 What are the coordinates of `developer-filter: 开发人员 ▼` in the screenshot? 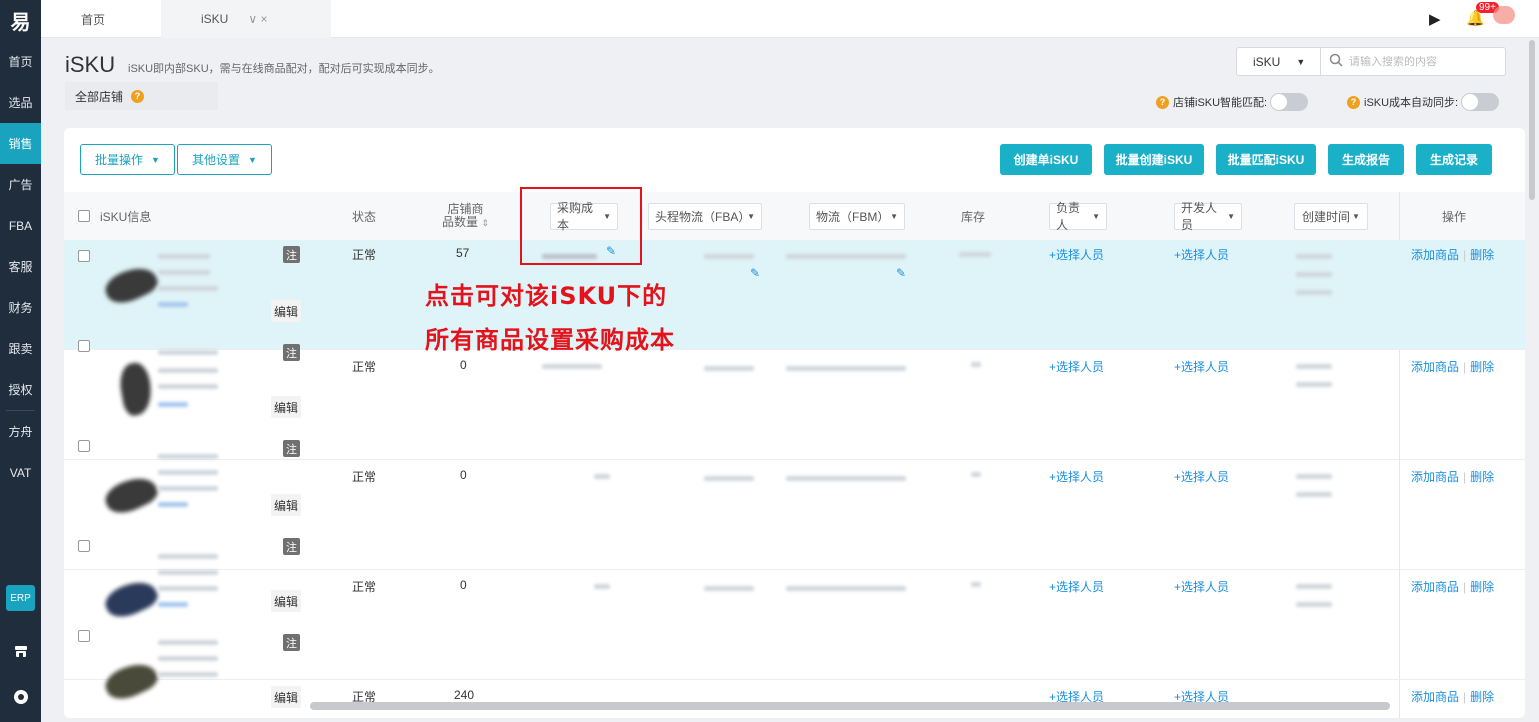 It's located at (1208, 216).